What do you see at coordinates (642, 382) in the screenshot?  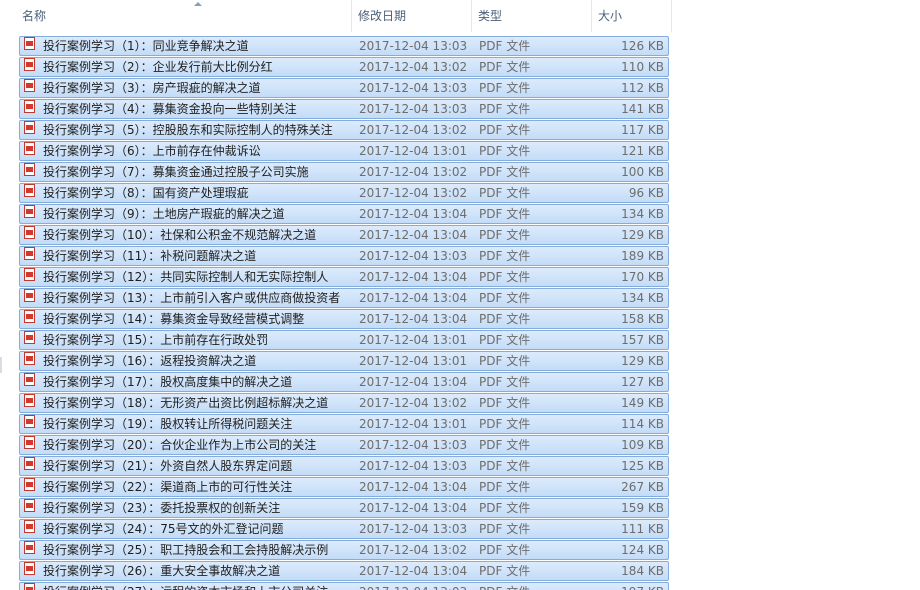 I see `file-size: 127 KB` at bounding box center [642, 382].